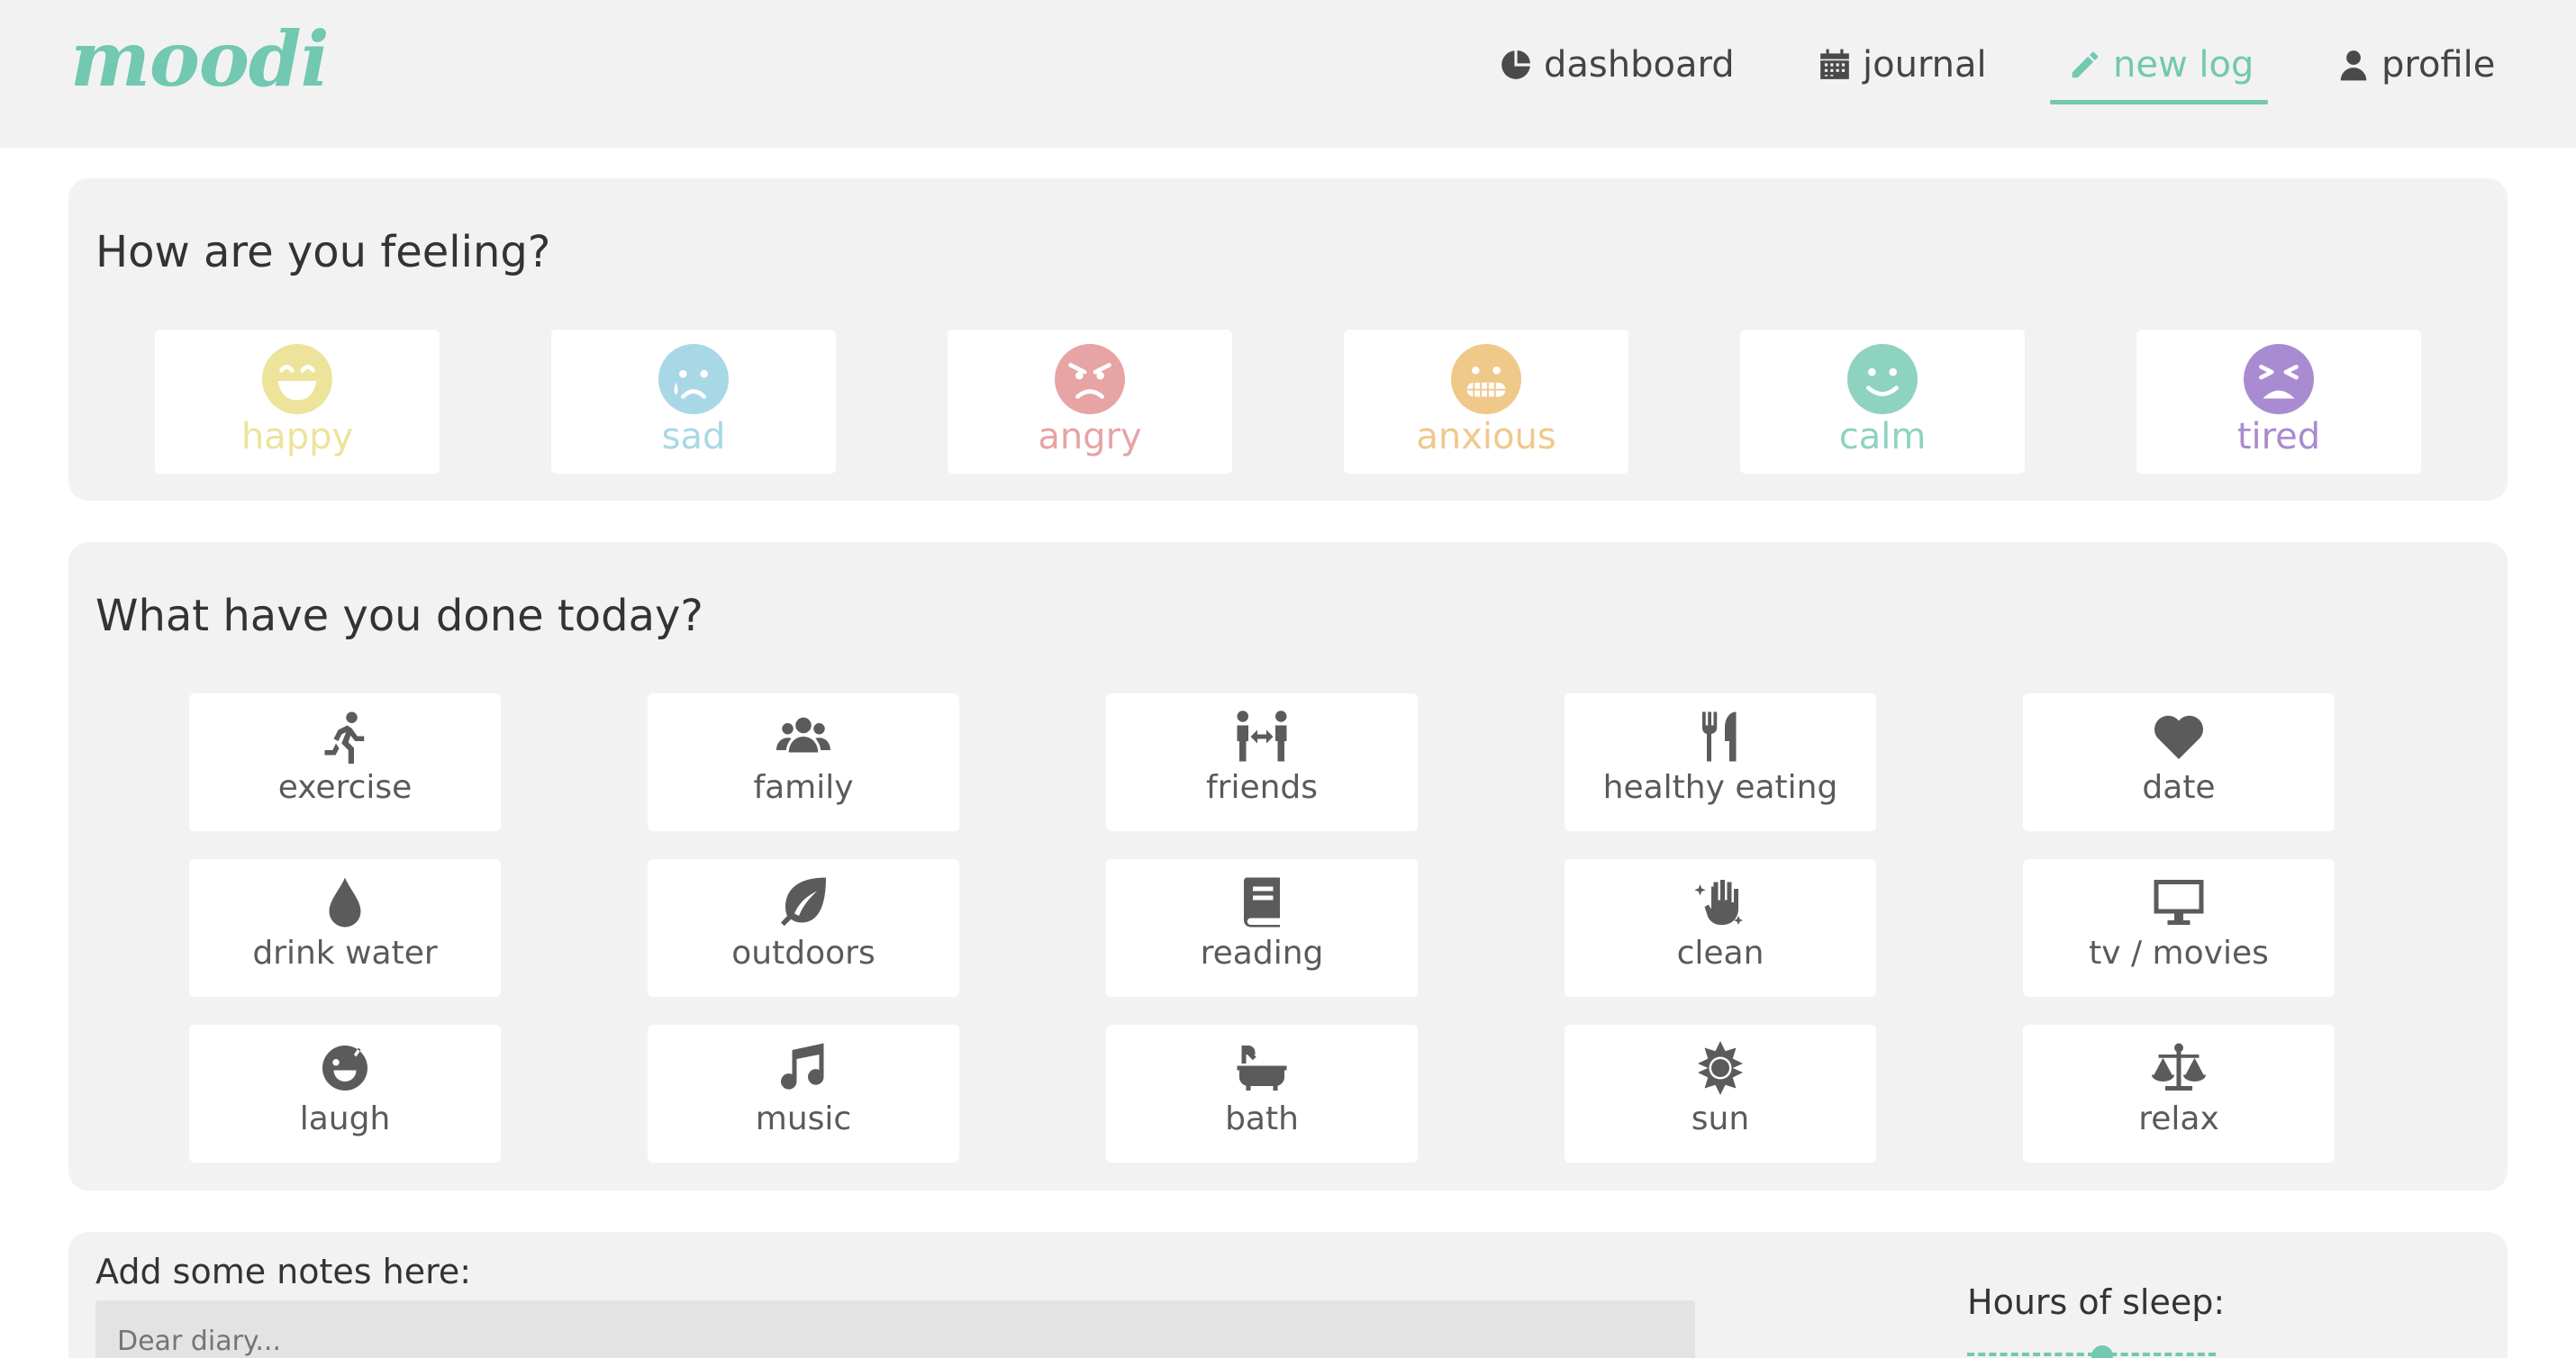  I want to click on activity-card-outdoors: outdoors, so click(803, 928).